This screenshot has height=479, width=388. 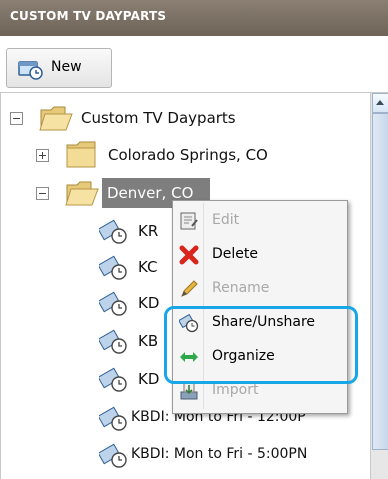 I want to click on tree-item-daypart: KBDI: Mon to Fri - 5:00PN, so click(x=235, y=456).